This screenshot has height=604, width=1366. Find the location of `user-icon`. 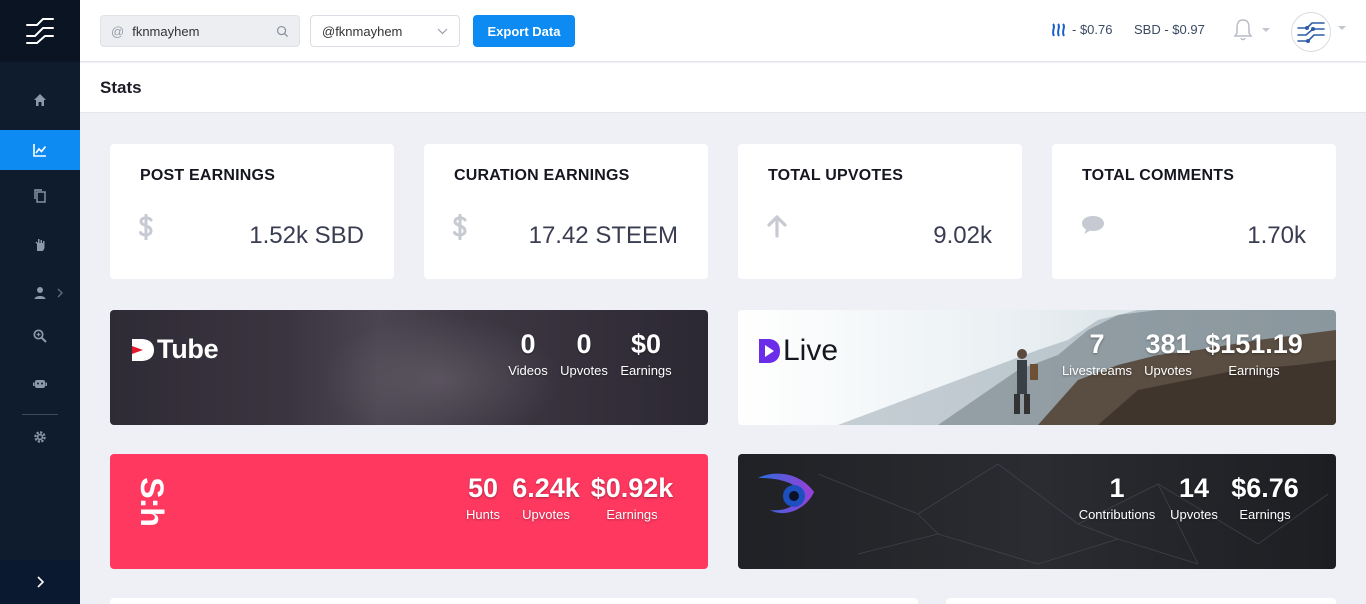

user-icon is located at coordinates (40, 293).